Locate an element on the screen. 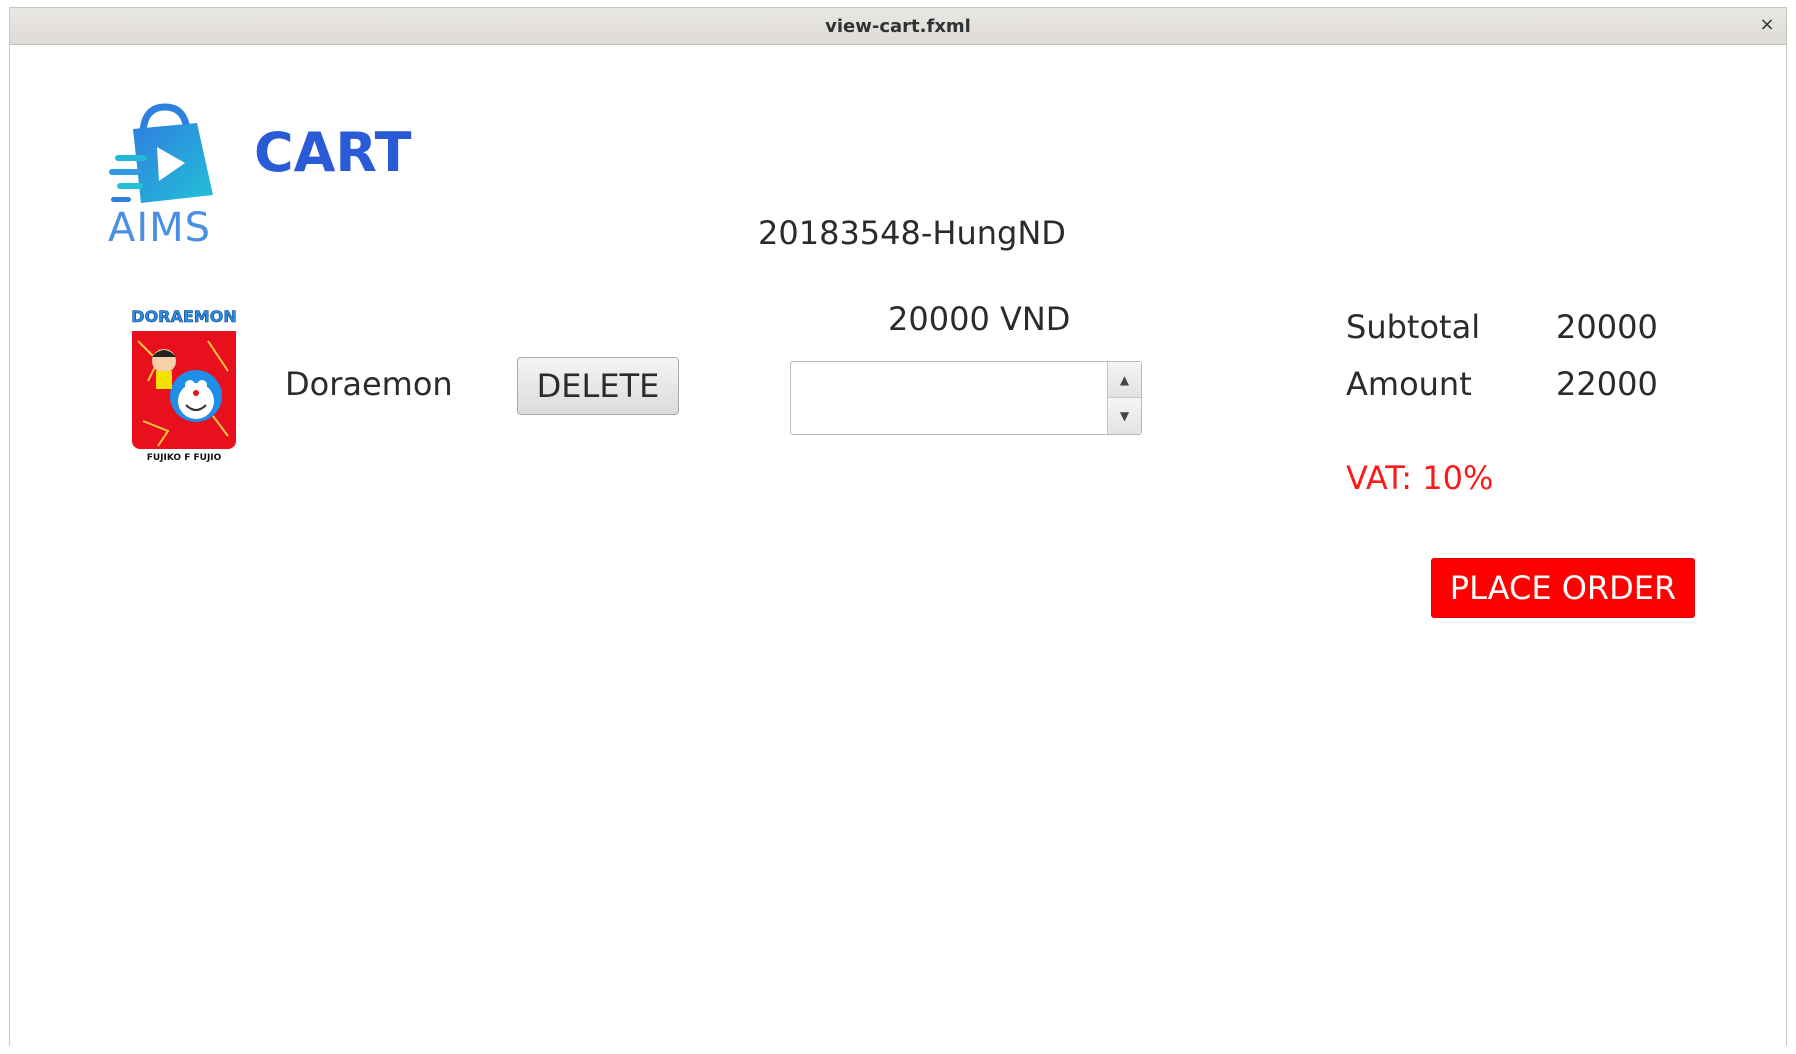 This screenshot has height=1054, width=1796. subtotal-label: Subtotal is located at coordinates (1413, 327).